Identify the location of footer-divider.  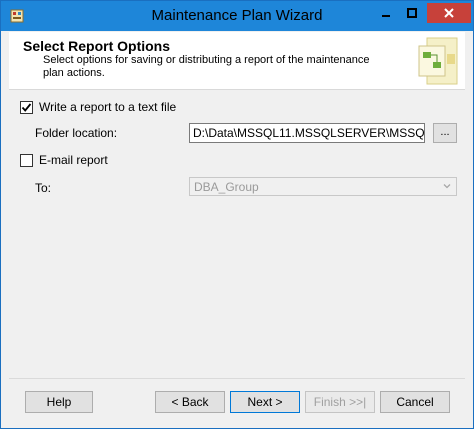
(237, 378).